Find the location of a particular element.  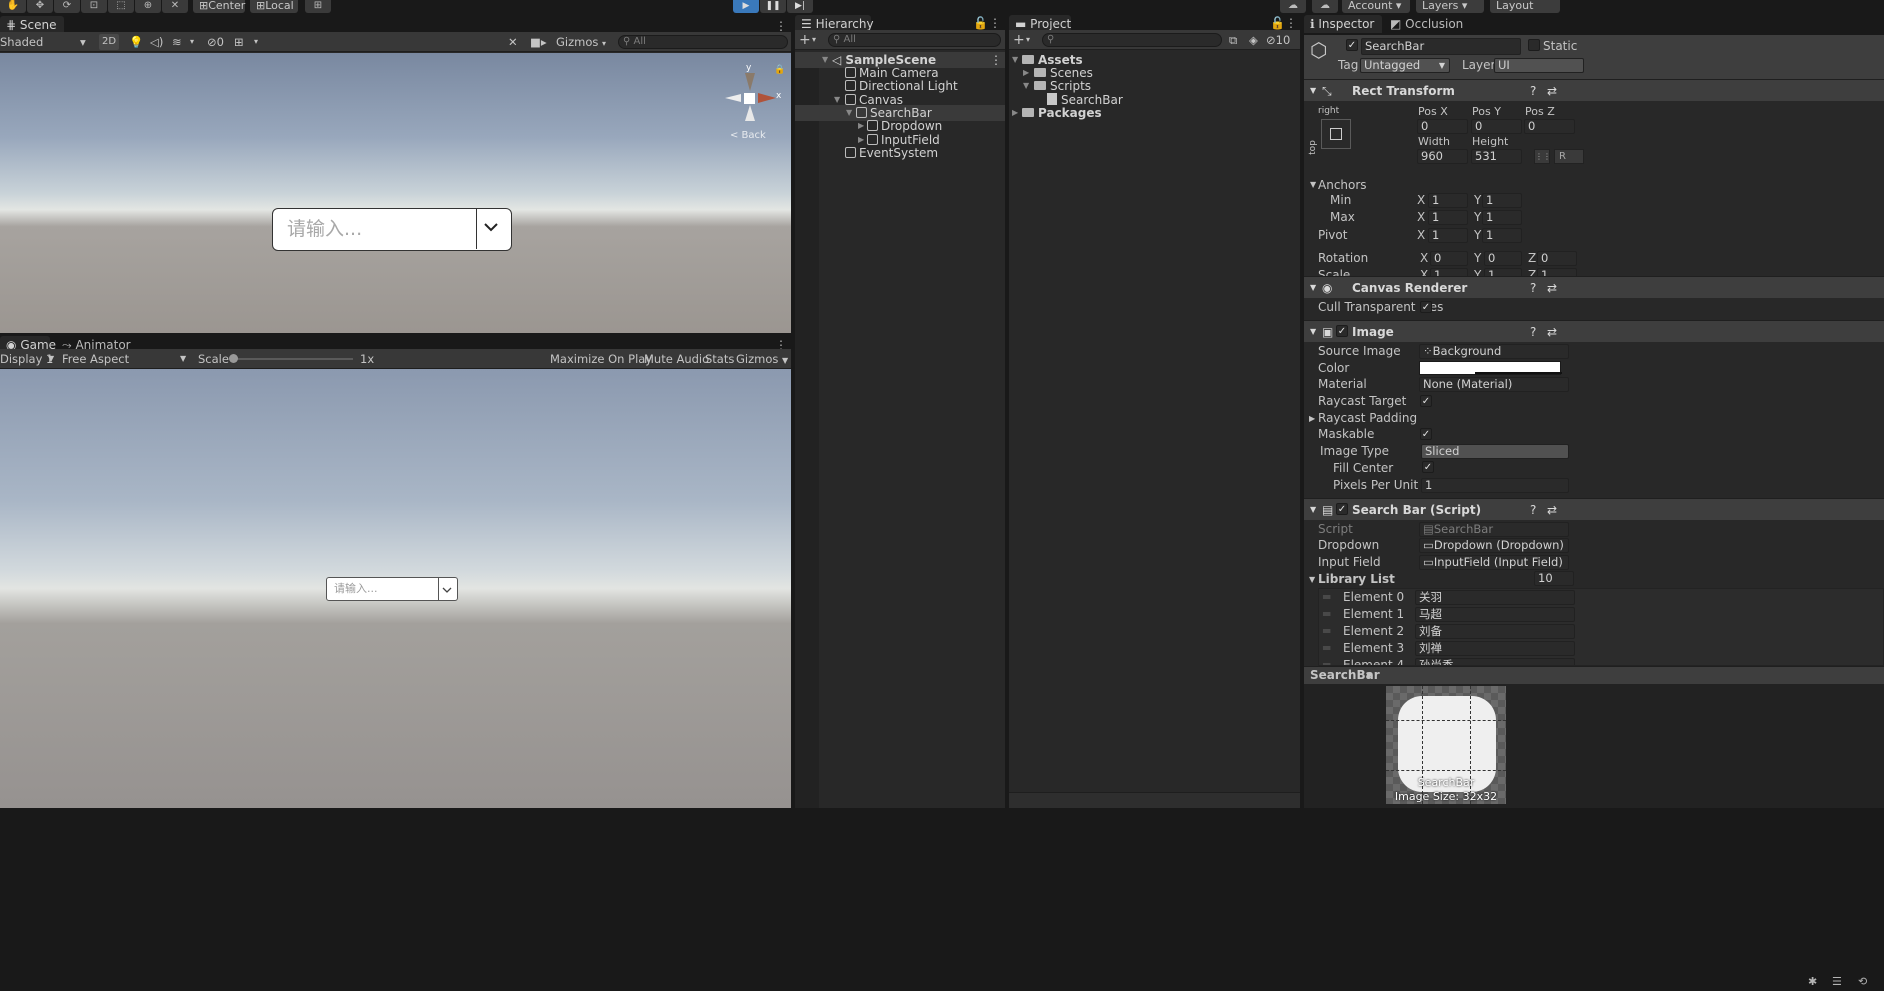

fill-center-checkbox: ✓ is located at coordinates (1428, 467).